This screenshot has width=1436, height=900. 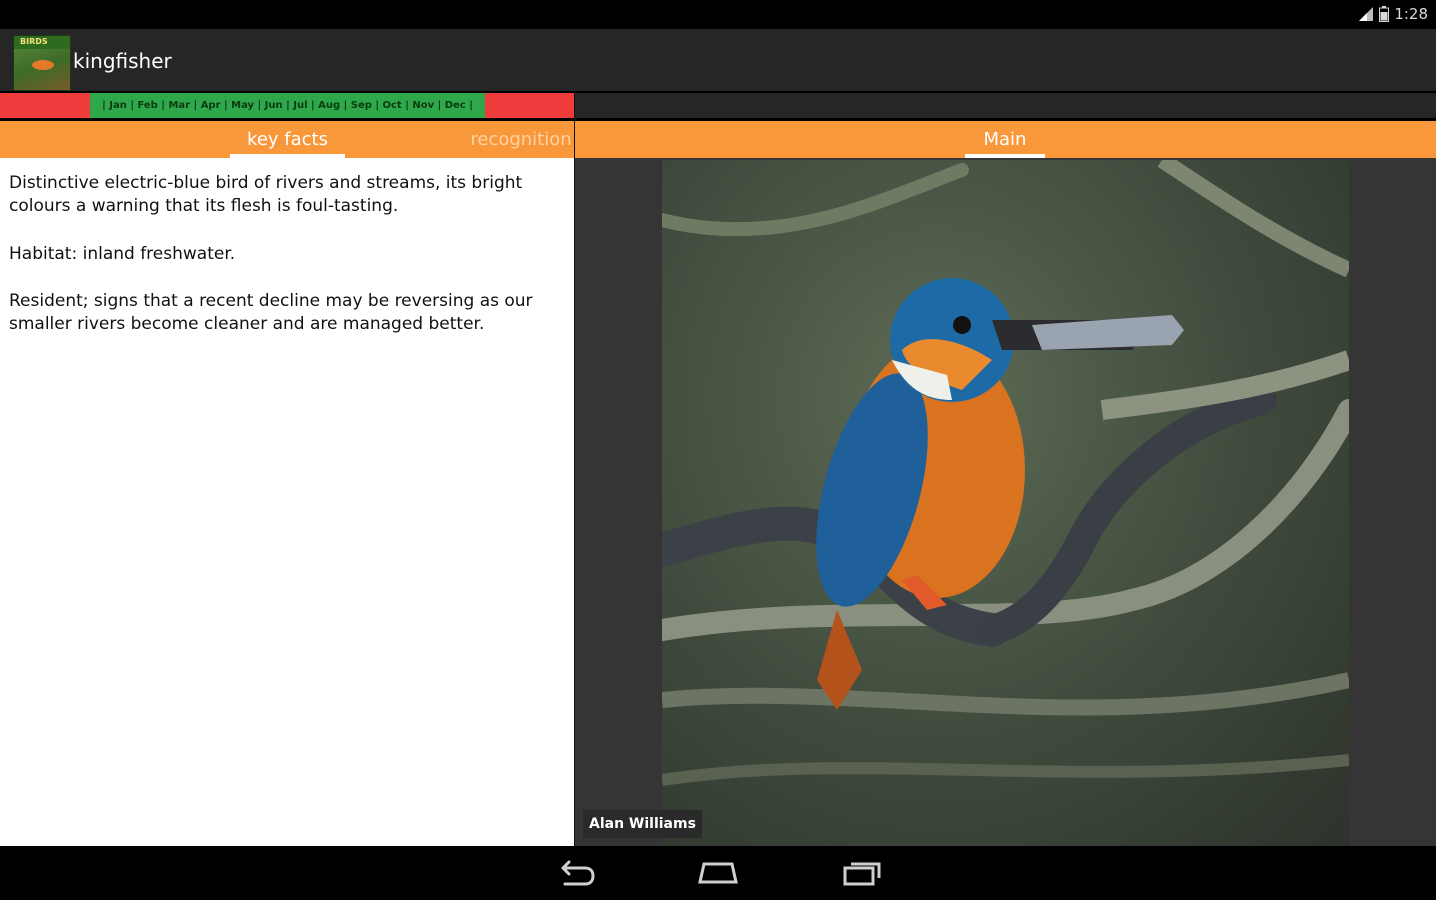 I want to click on tab-recognition-label: recognition, so click(x=521, y=139).